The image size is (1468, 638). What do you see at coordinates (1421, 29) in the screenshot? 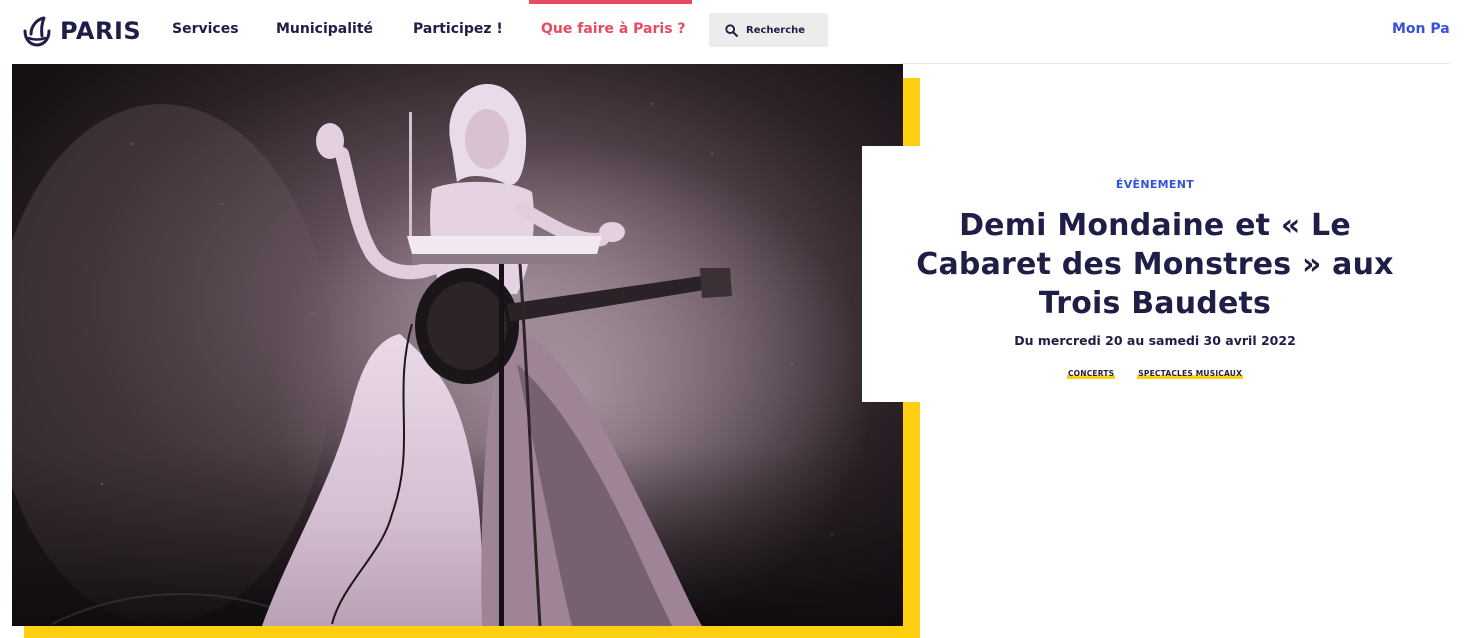
I see `account-link: Mon Pa` at bounding box center [1421, 29].